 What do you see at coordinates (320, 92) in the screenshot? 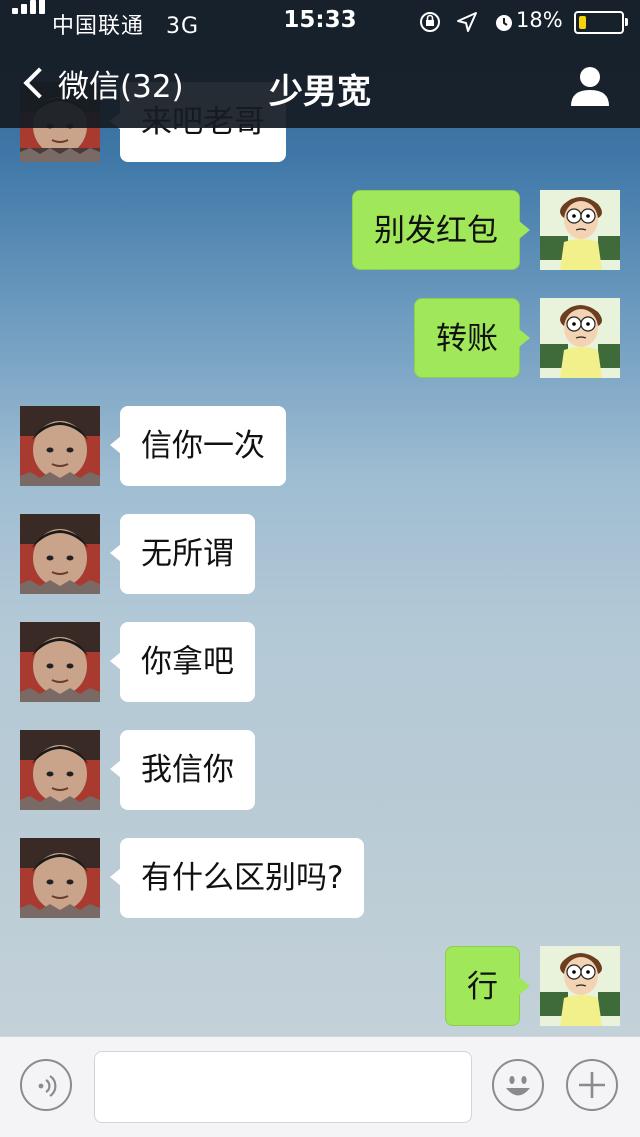
I see `page-title: 少男宽` at bounding box center [320, 92].